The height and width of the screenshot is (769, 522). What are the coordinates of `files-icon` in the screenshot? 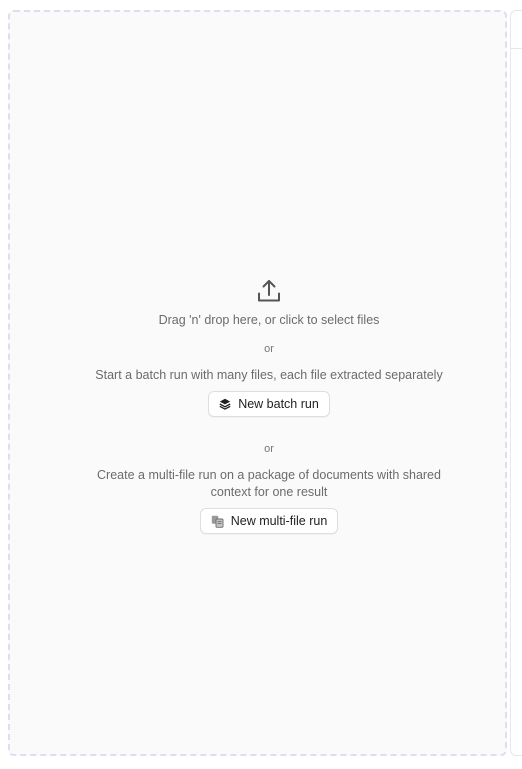 It's located at (217, 521).